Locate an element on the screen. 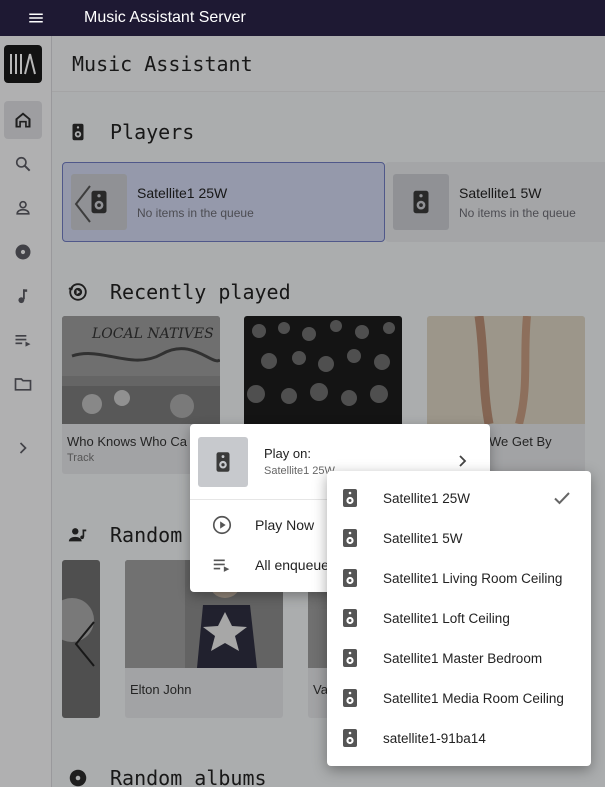 This screenshot has height=787, width=605. player-option: satellite1-91ba14 is located at coordinates (459, 738).